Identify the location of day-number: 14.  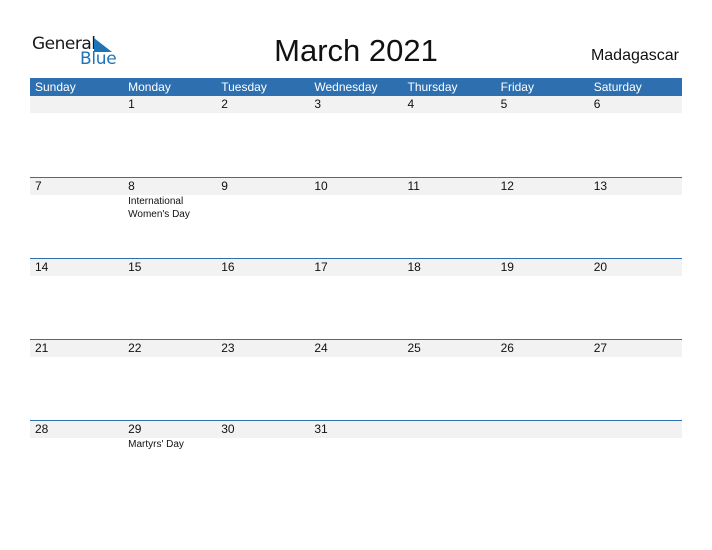
(42, 267).